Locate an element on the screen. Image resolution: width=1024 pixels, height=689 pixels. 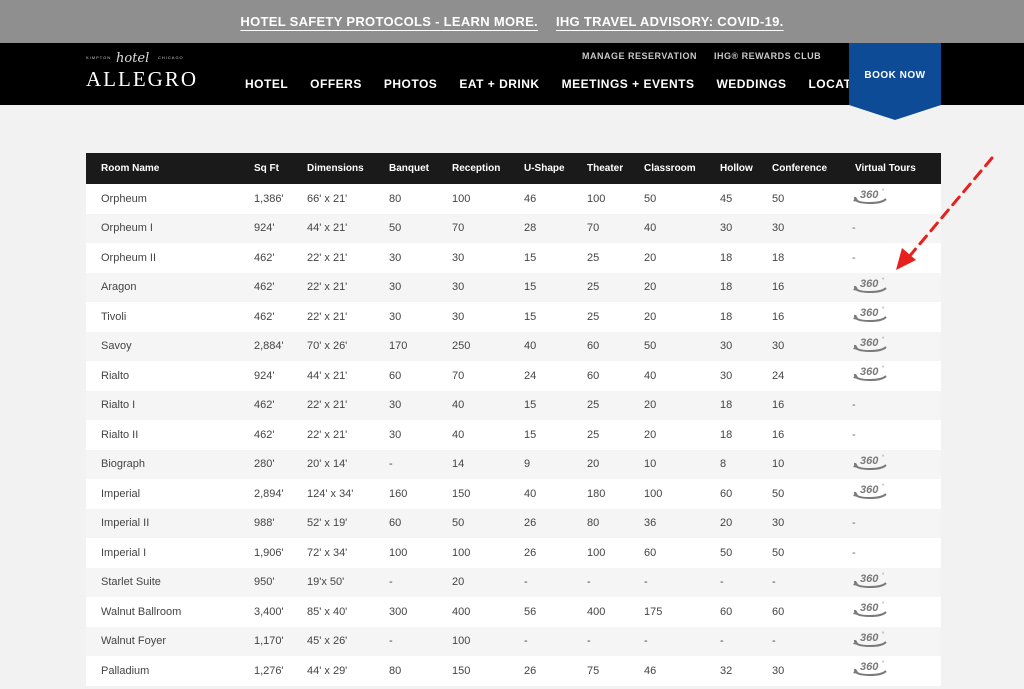
table-row: Orpheum I 924' 44' x 21' 50 70 28 70 40 30 30- is located at coordinates (513, 228).